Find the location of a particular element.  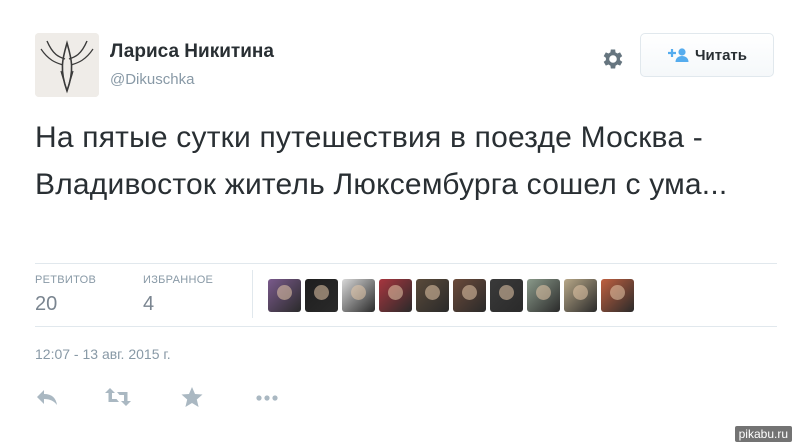

tweet-timestamp: 12:07 - 13 авг. 2015 г. is located at coordinates (103, 354).